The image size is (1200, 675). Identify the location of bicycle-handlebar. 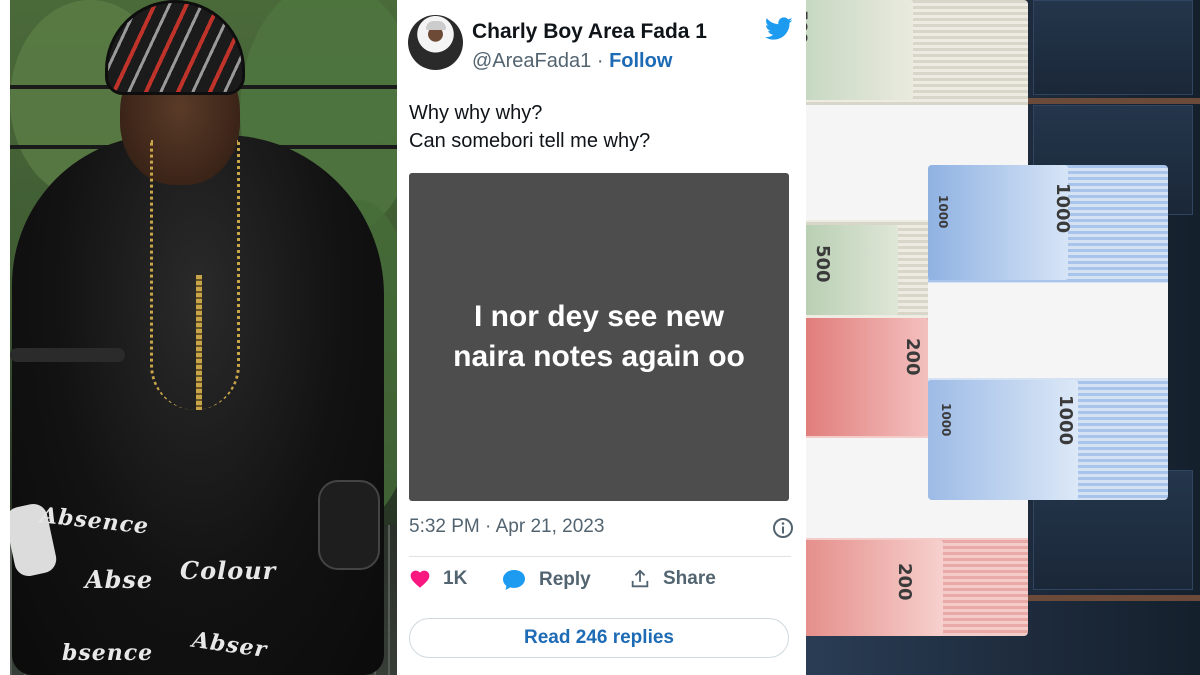
(67, 355).